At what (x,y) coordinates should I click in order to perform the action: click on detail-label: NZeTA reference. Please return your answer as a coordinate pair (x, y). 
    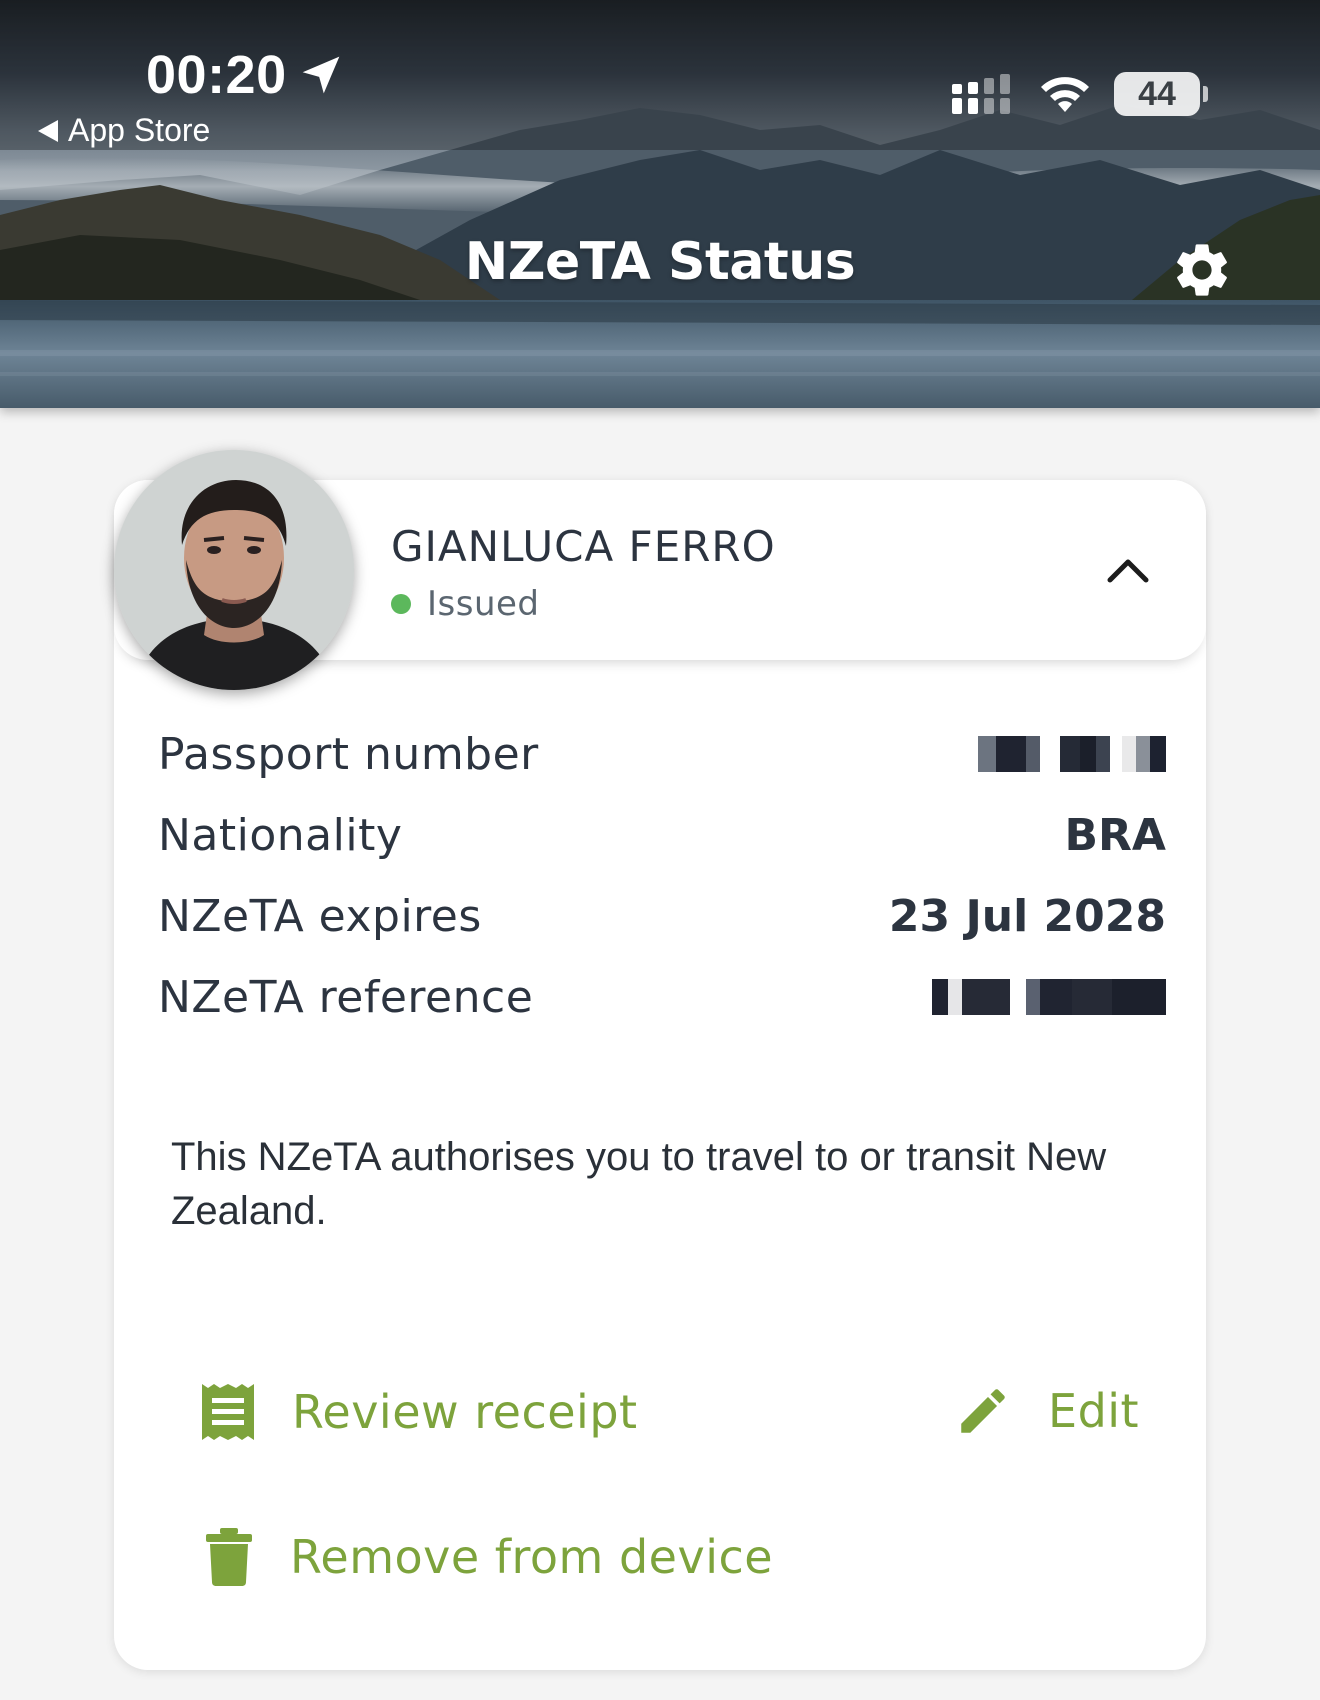
    Looking at the image, I should click on (346, 997).